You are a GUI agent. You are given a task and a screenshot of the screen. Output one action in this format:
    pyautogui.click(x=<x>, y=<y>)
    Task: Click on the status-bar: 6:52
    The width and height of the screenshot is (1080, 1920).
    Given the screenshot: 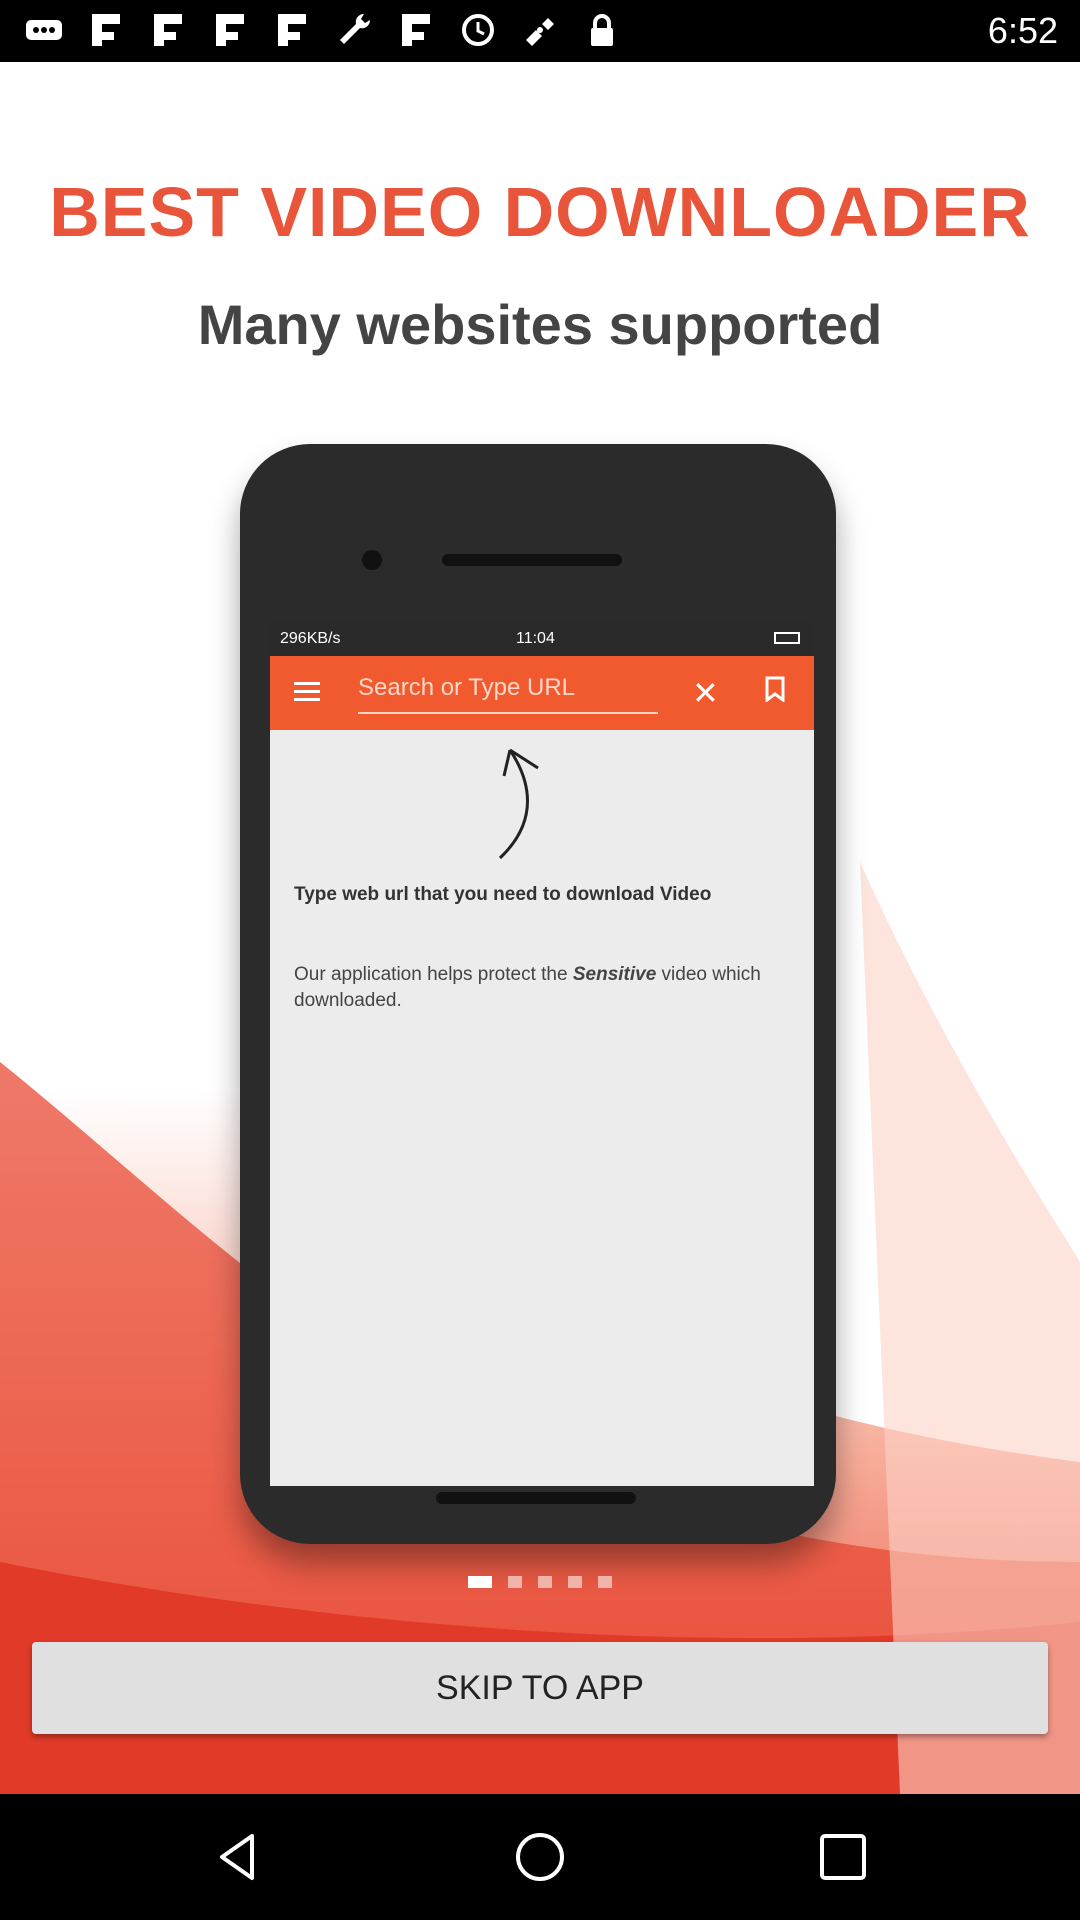 What is the action you would take?
    pyautogui.click(x=540, y=31)
    